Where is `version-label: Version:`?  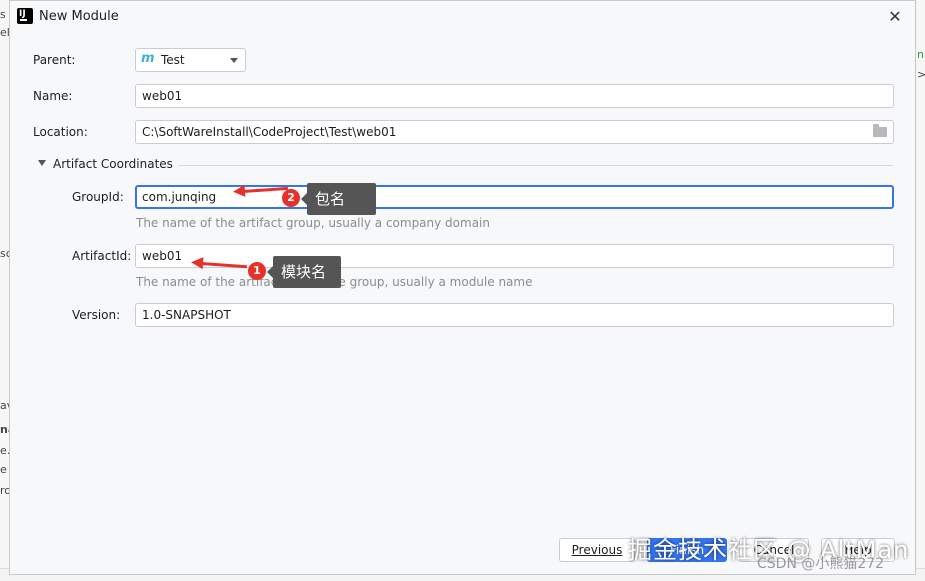
version-label: Version: is located at coordinates (96, 315).